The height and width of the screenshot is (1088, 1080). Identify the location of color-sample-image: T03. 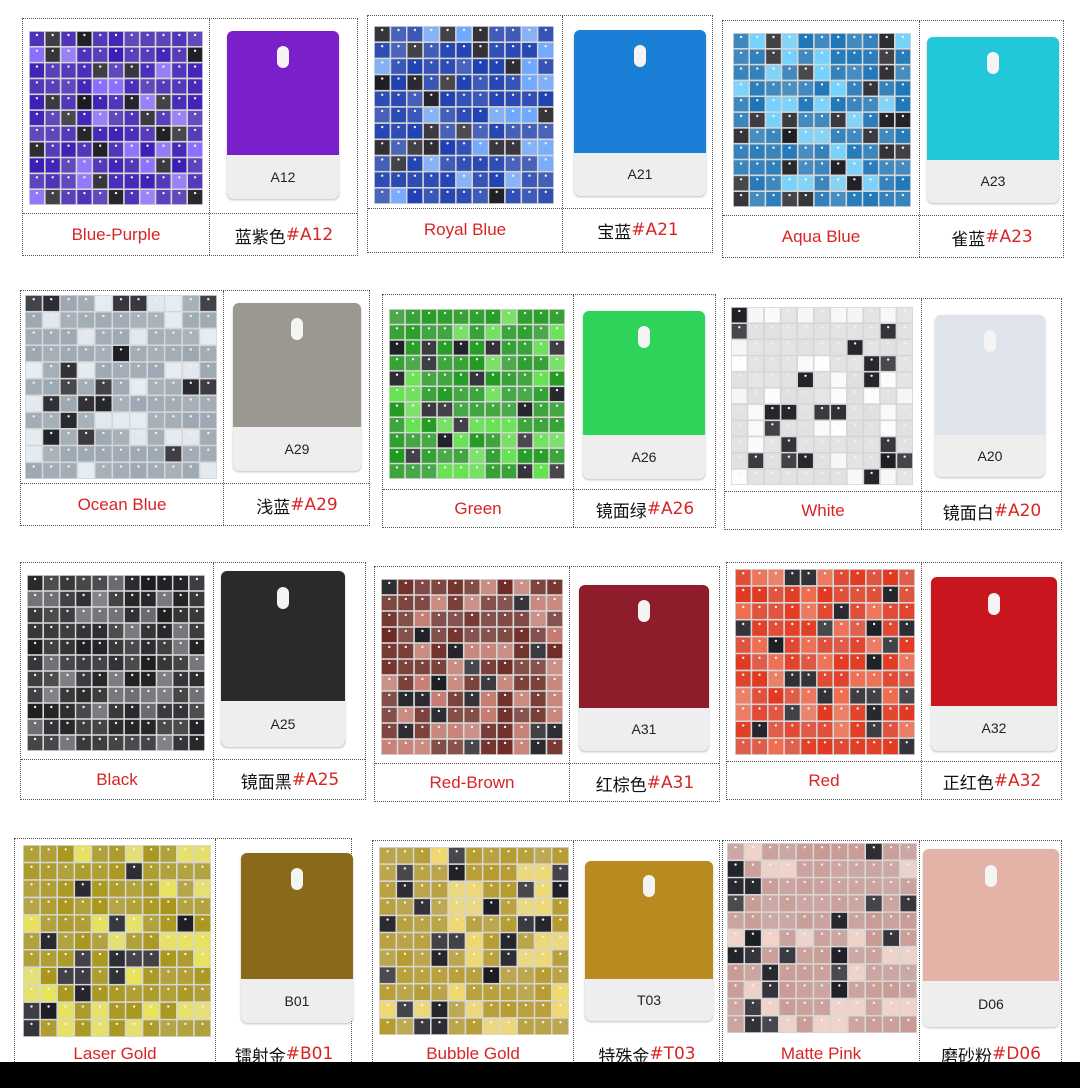
(649, 941).